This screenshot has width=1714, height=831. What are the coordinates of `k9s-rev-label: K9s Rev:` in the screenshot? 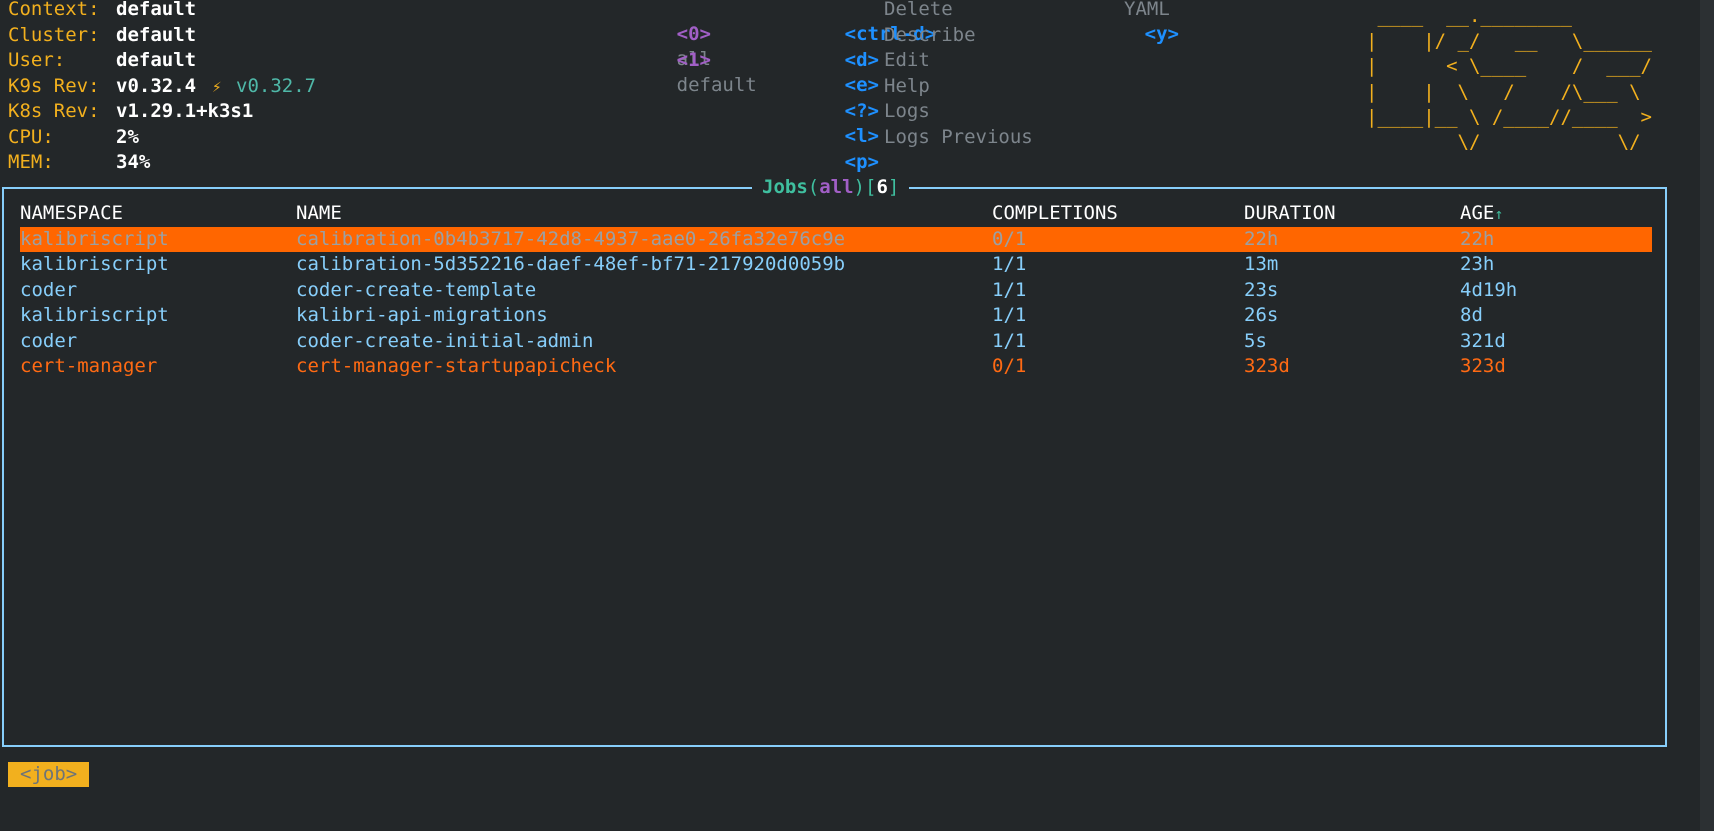 It's located at (54, 86).